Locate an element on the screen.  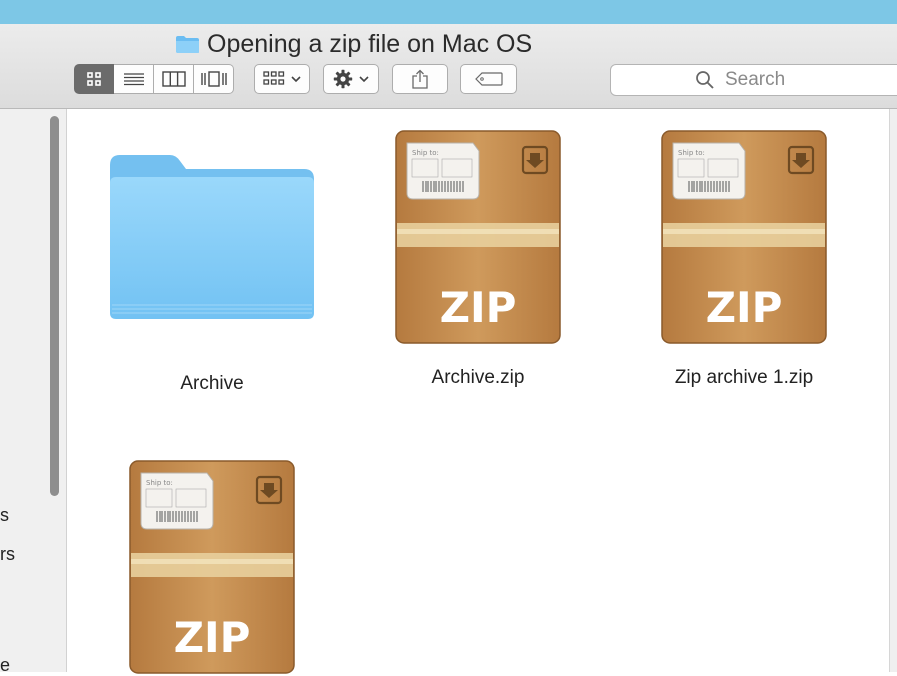
finder-toolbar: Opening a zip file on Mac OS is located at coordinates (448, 66).